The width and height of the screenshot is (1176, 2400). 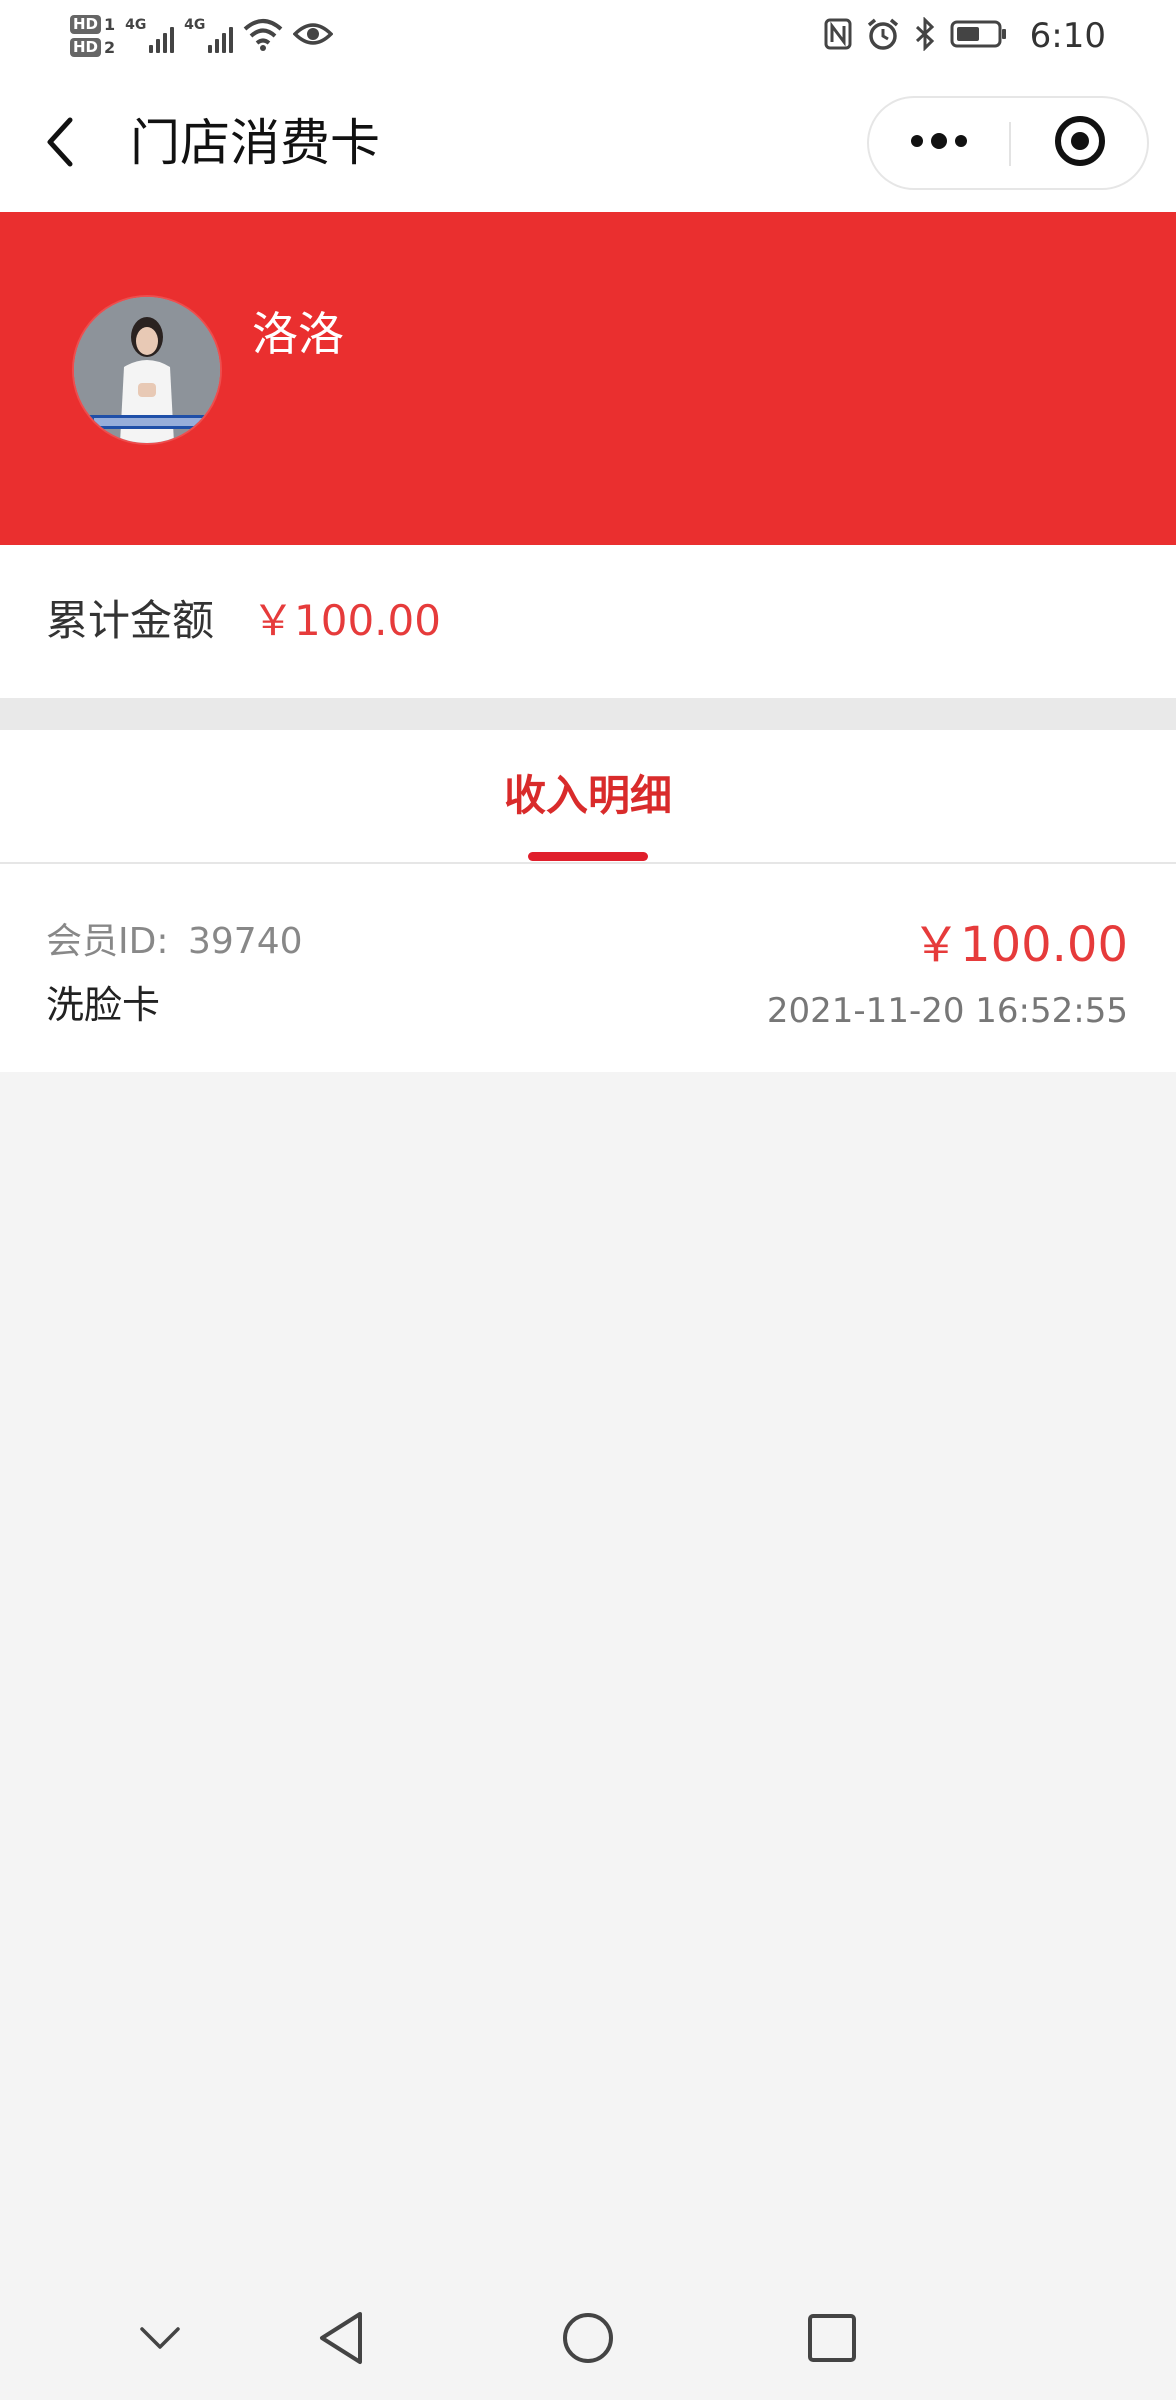 I want to click on chevron-down-icon, so click(x=160, y=2340).